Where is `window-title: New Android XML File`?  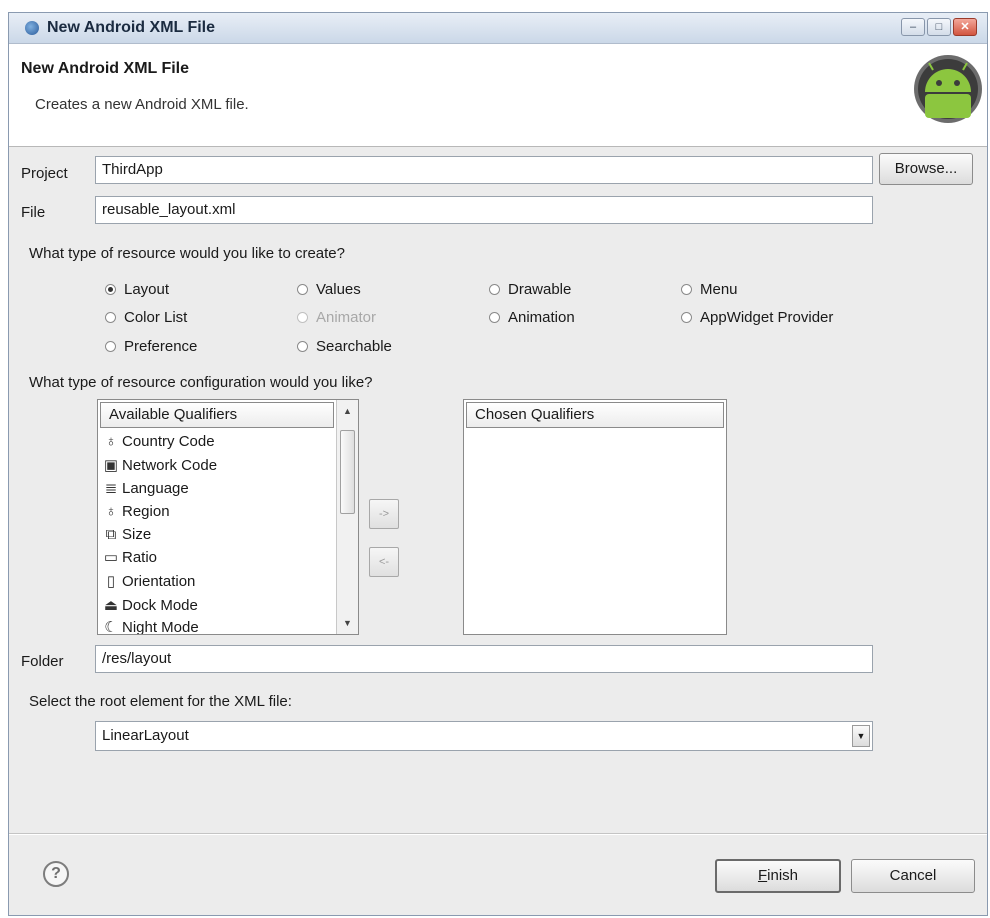
window-title: New Android XML File is located at coordinates (131, 27).